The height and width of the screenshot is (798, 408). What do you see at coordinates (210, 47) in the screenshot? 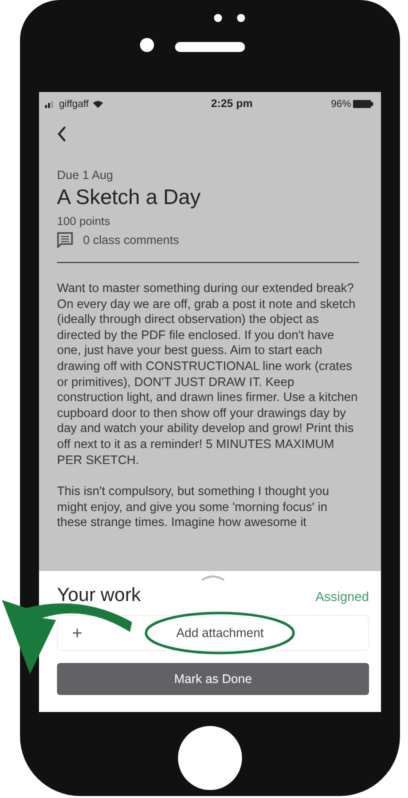
I see `speaker-slot` at bounding box center [210, 47].